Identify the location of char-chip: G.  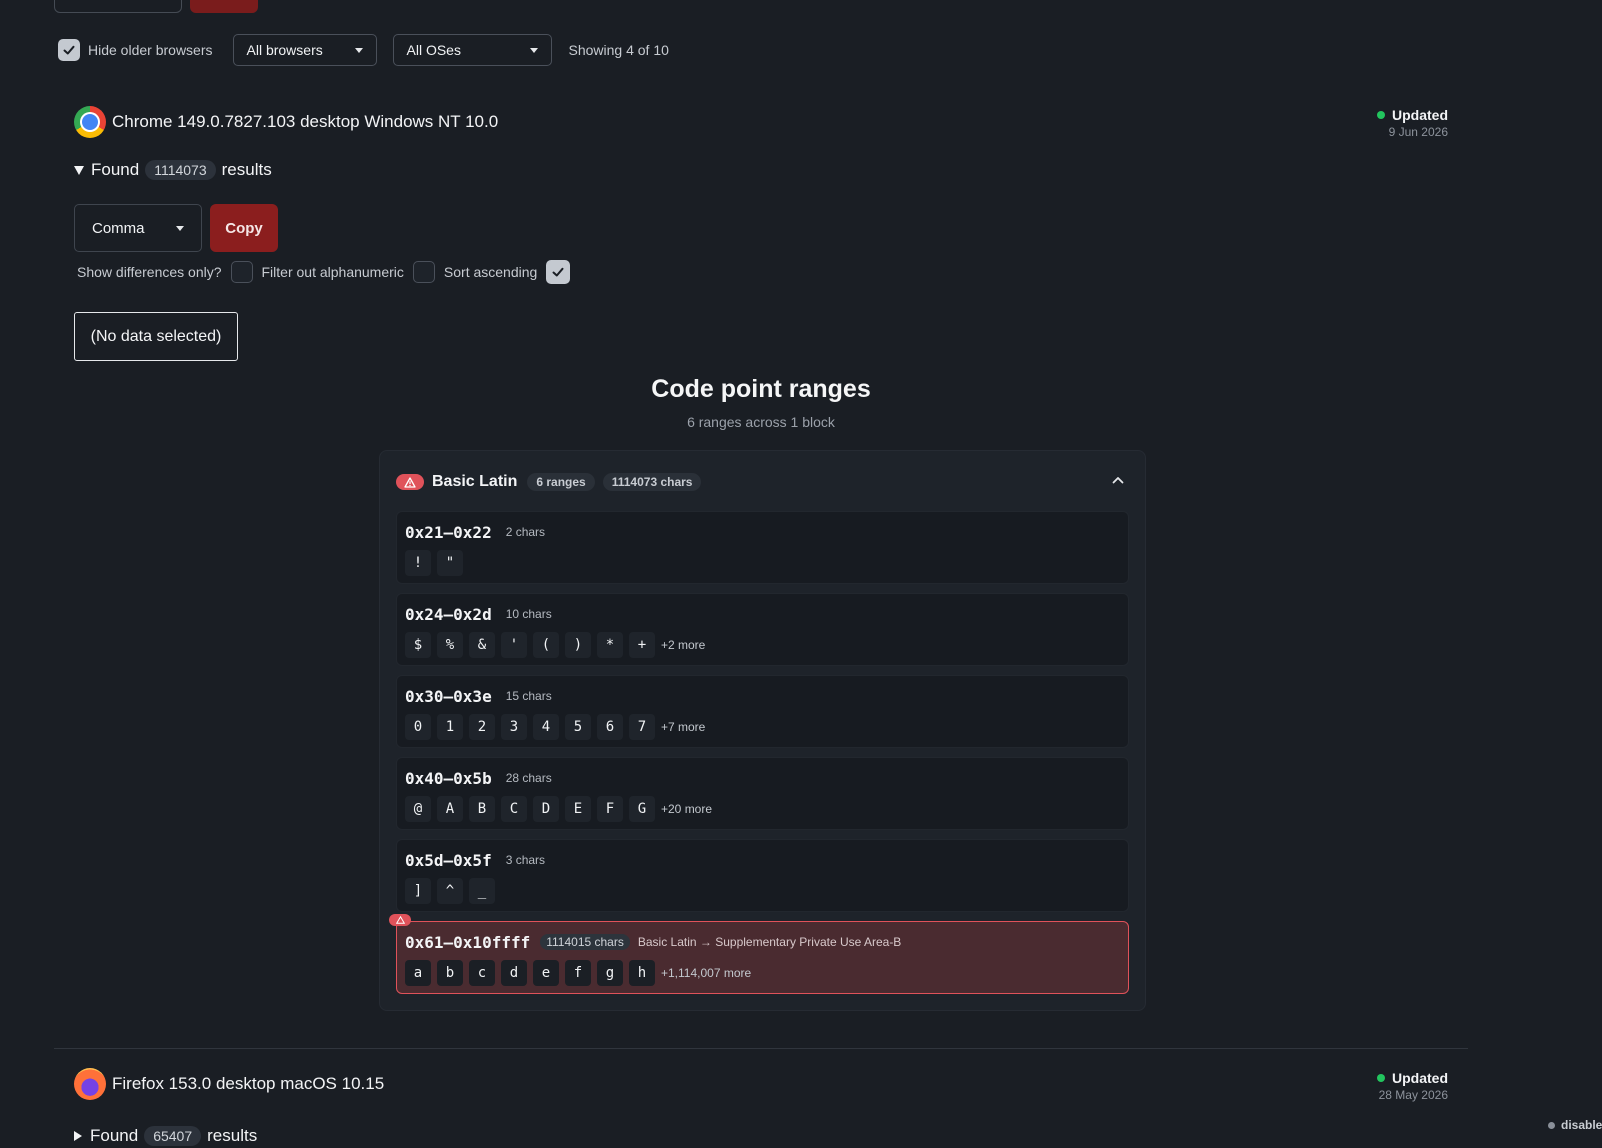
(642, 809).